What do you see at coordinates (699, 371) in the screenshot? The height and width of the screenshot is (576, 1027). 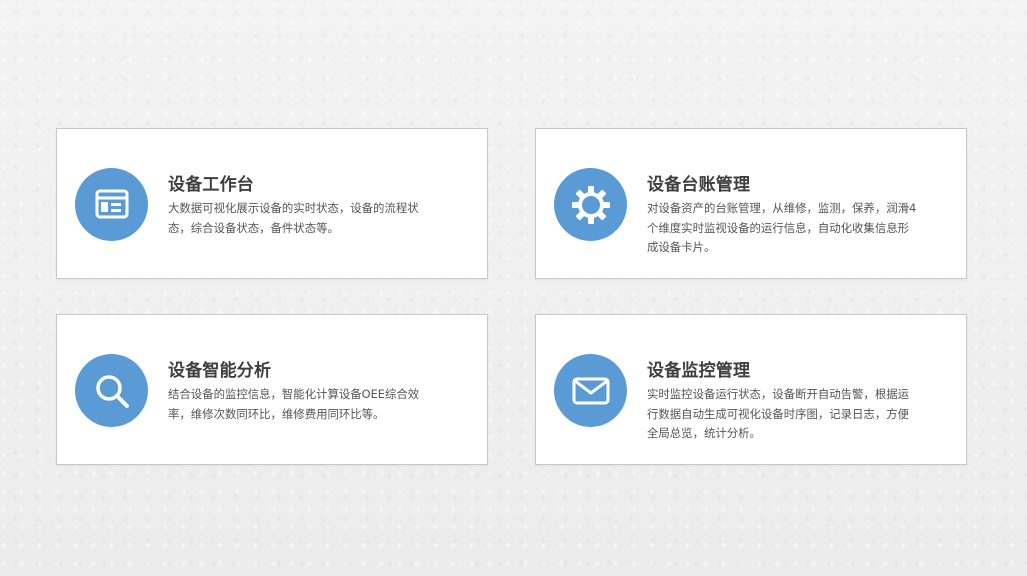 I see `card-title: 设备监控管理` at bounding box center [699, 371].